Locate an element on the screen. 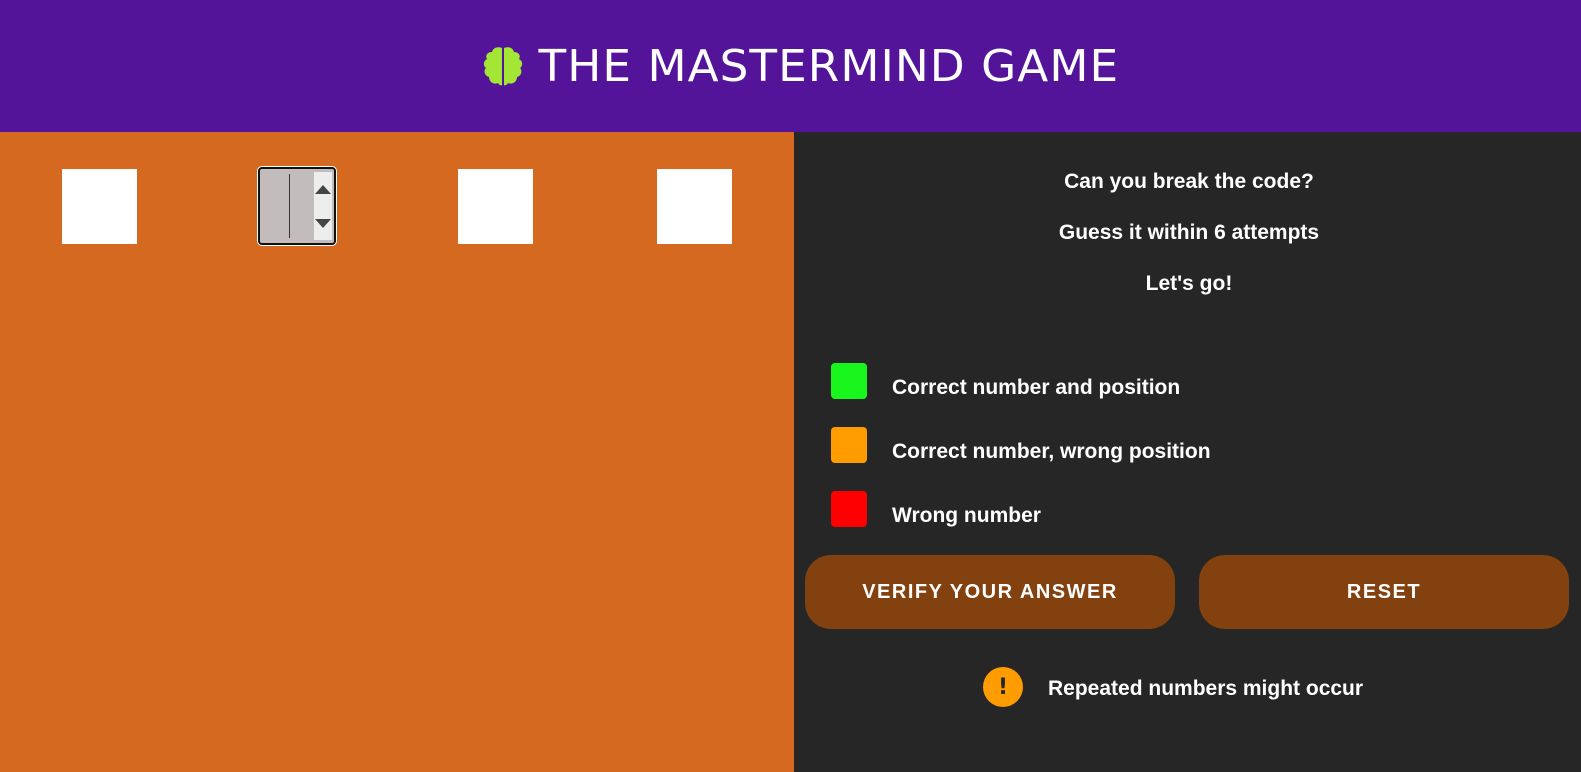 This screenshot has width=1581, height=772. exclamation-icon: ! is located at coordinates (1003, 687).